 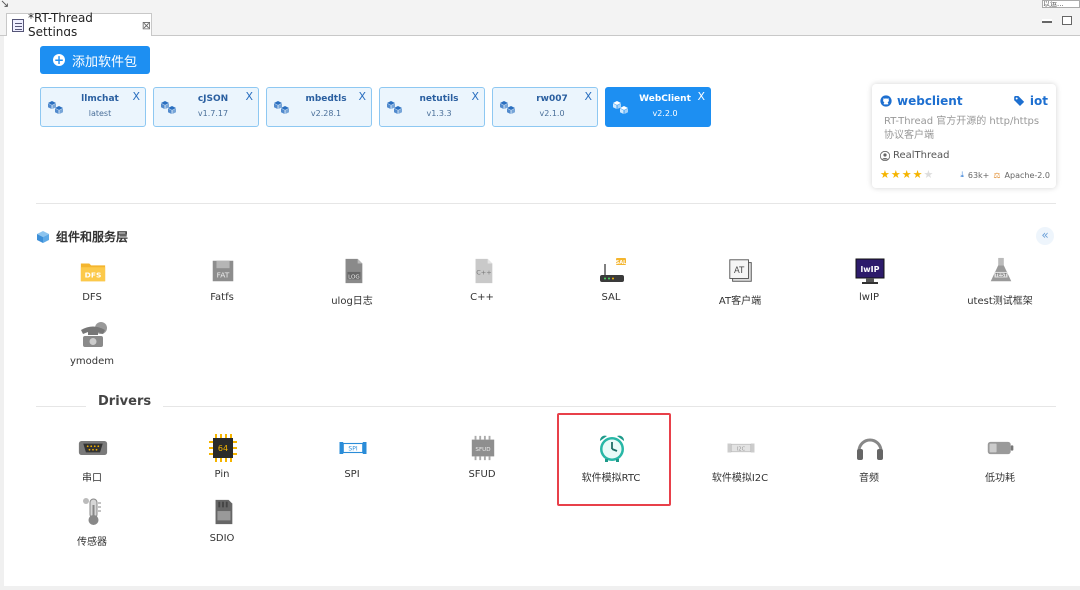 I want to click on svg-text: TEST, so click(x=1000, y=276).